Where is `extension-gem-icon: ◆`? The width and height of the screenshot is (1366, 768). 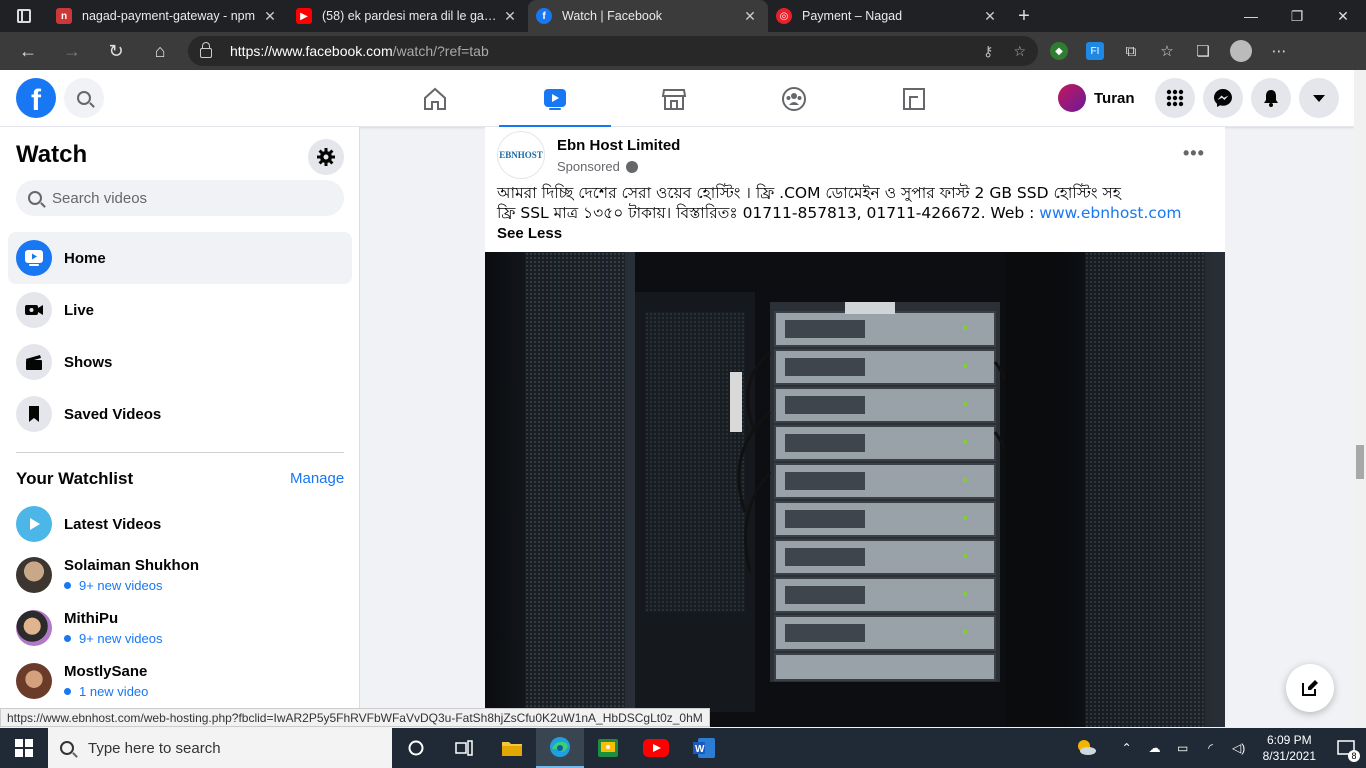 extension-gem-icon: ◆ is located at coordinates (1059, 51).